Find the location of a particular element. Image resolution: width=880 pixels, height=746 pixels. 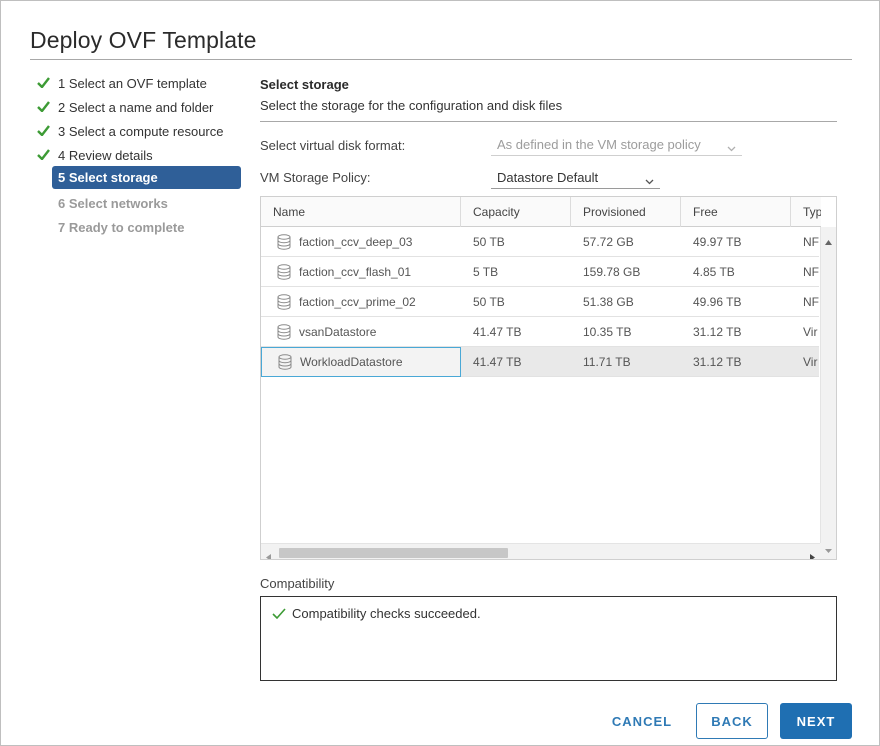

column-header-free: Free is located at coordinates (736, 212).